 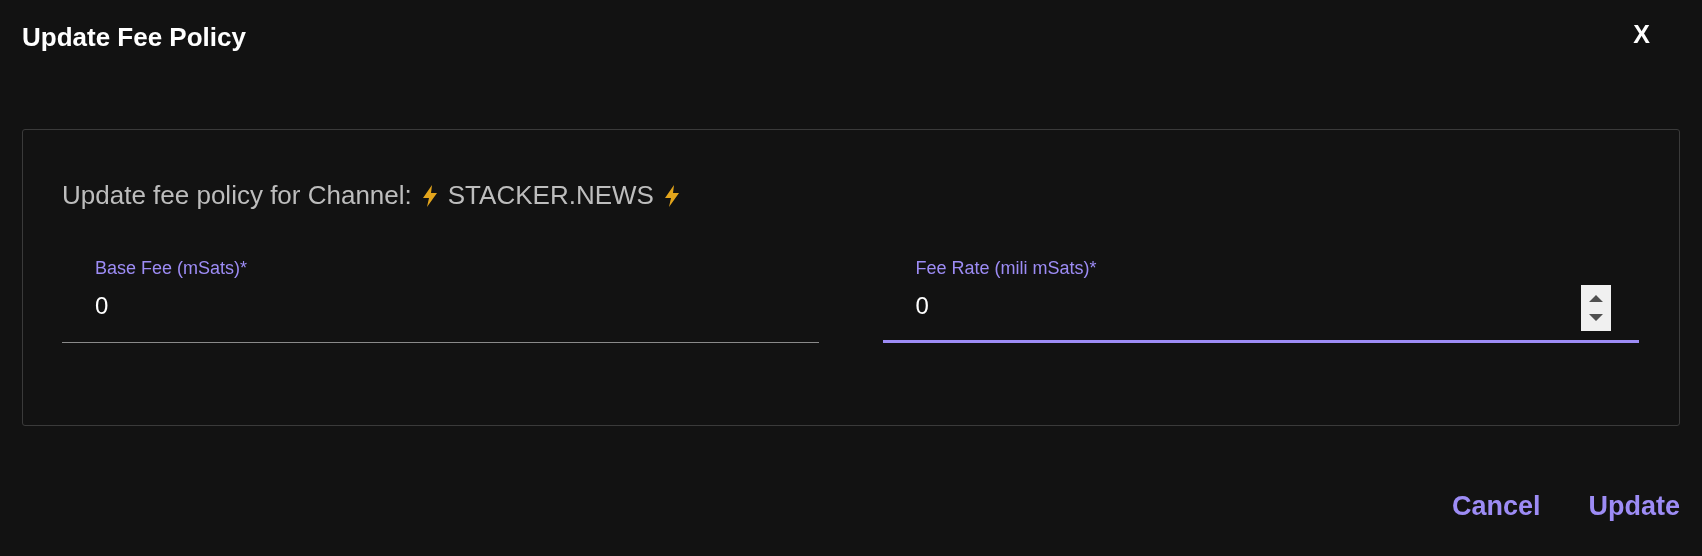 I want to click on input-field: 0, so click(x=440, y=316).